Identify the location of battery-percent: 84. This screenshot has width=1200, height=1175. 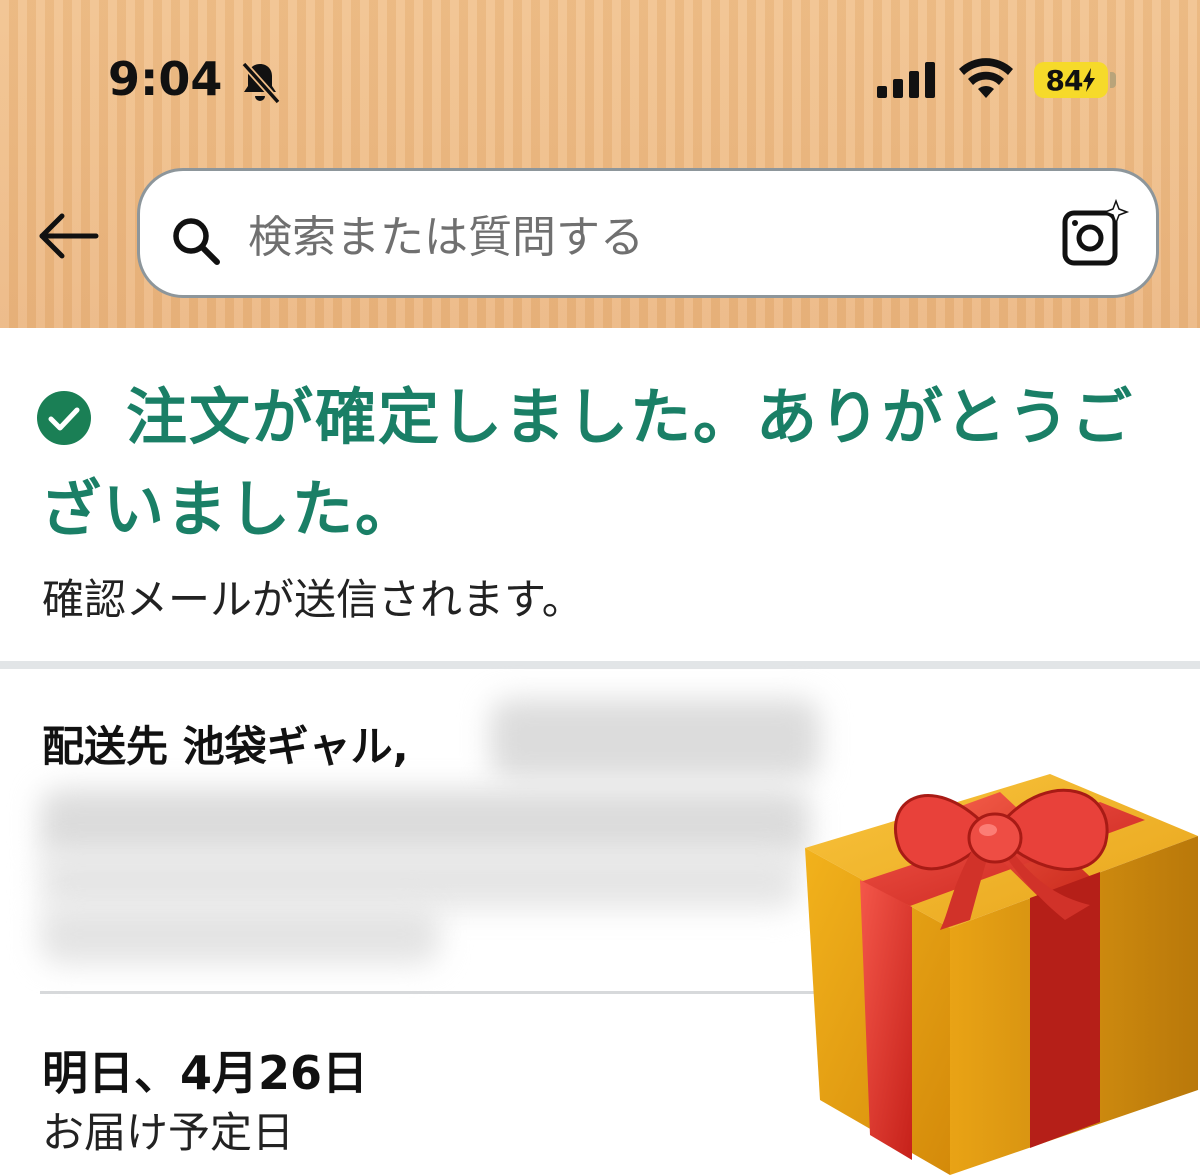
(1064, 80).